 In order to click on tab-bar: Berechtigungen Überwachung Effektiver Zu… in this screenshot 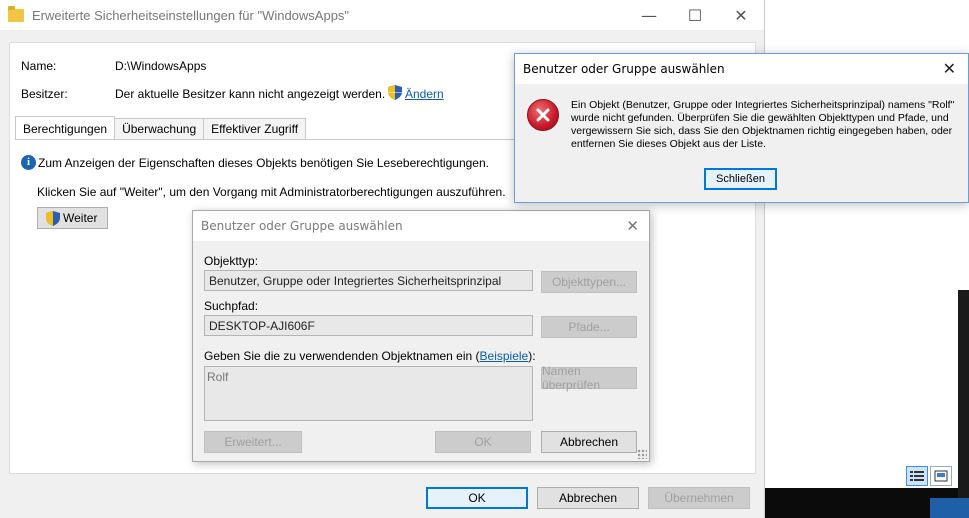, I will do `click(161, 128)`.